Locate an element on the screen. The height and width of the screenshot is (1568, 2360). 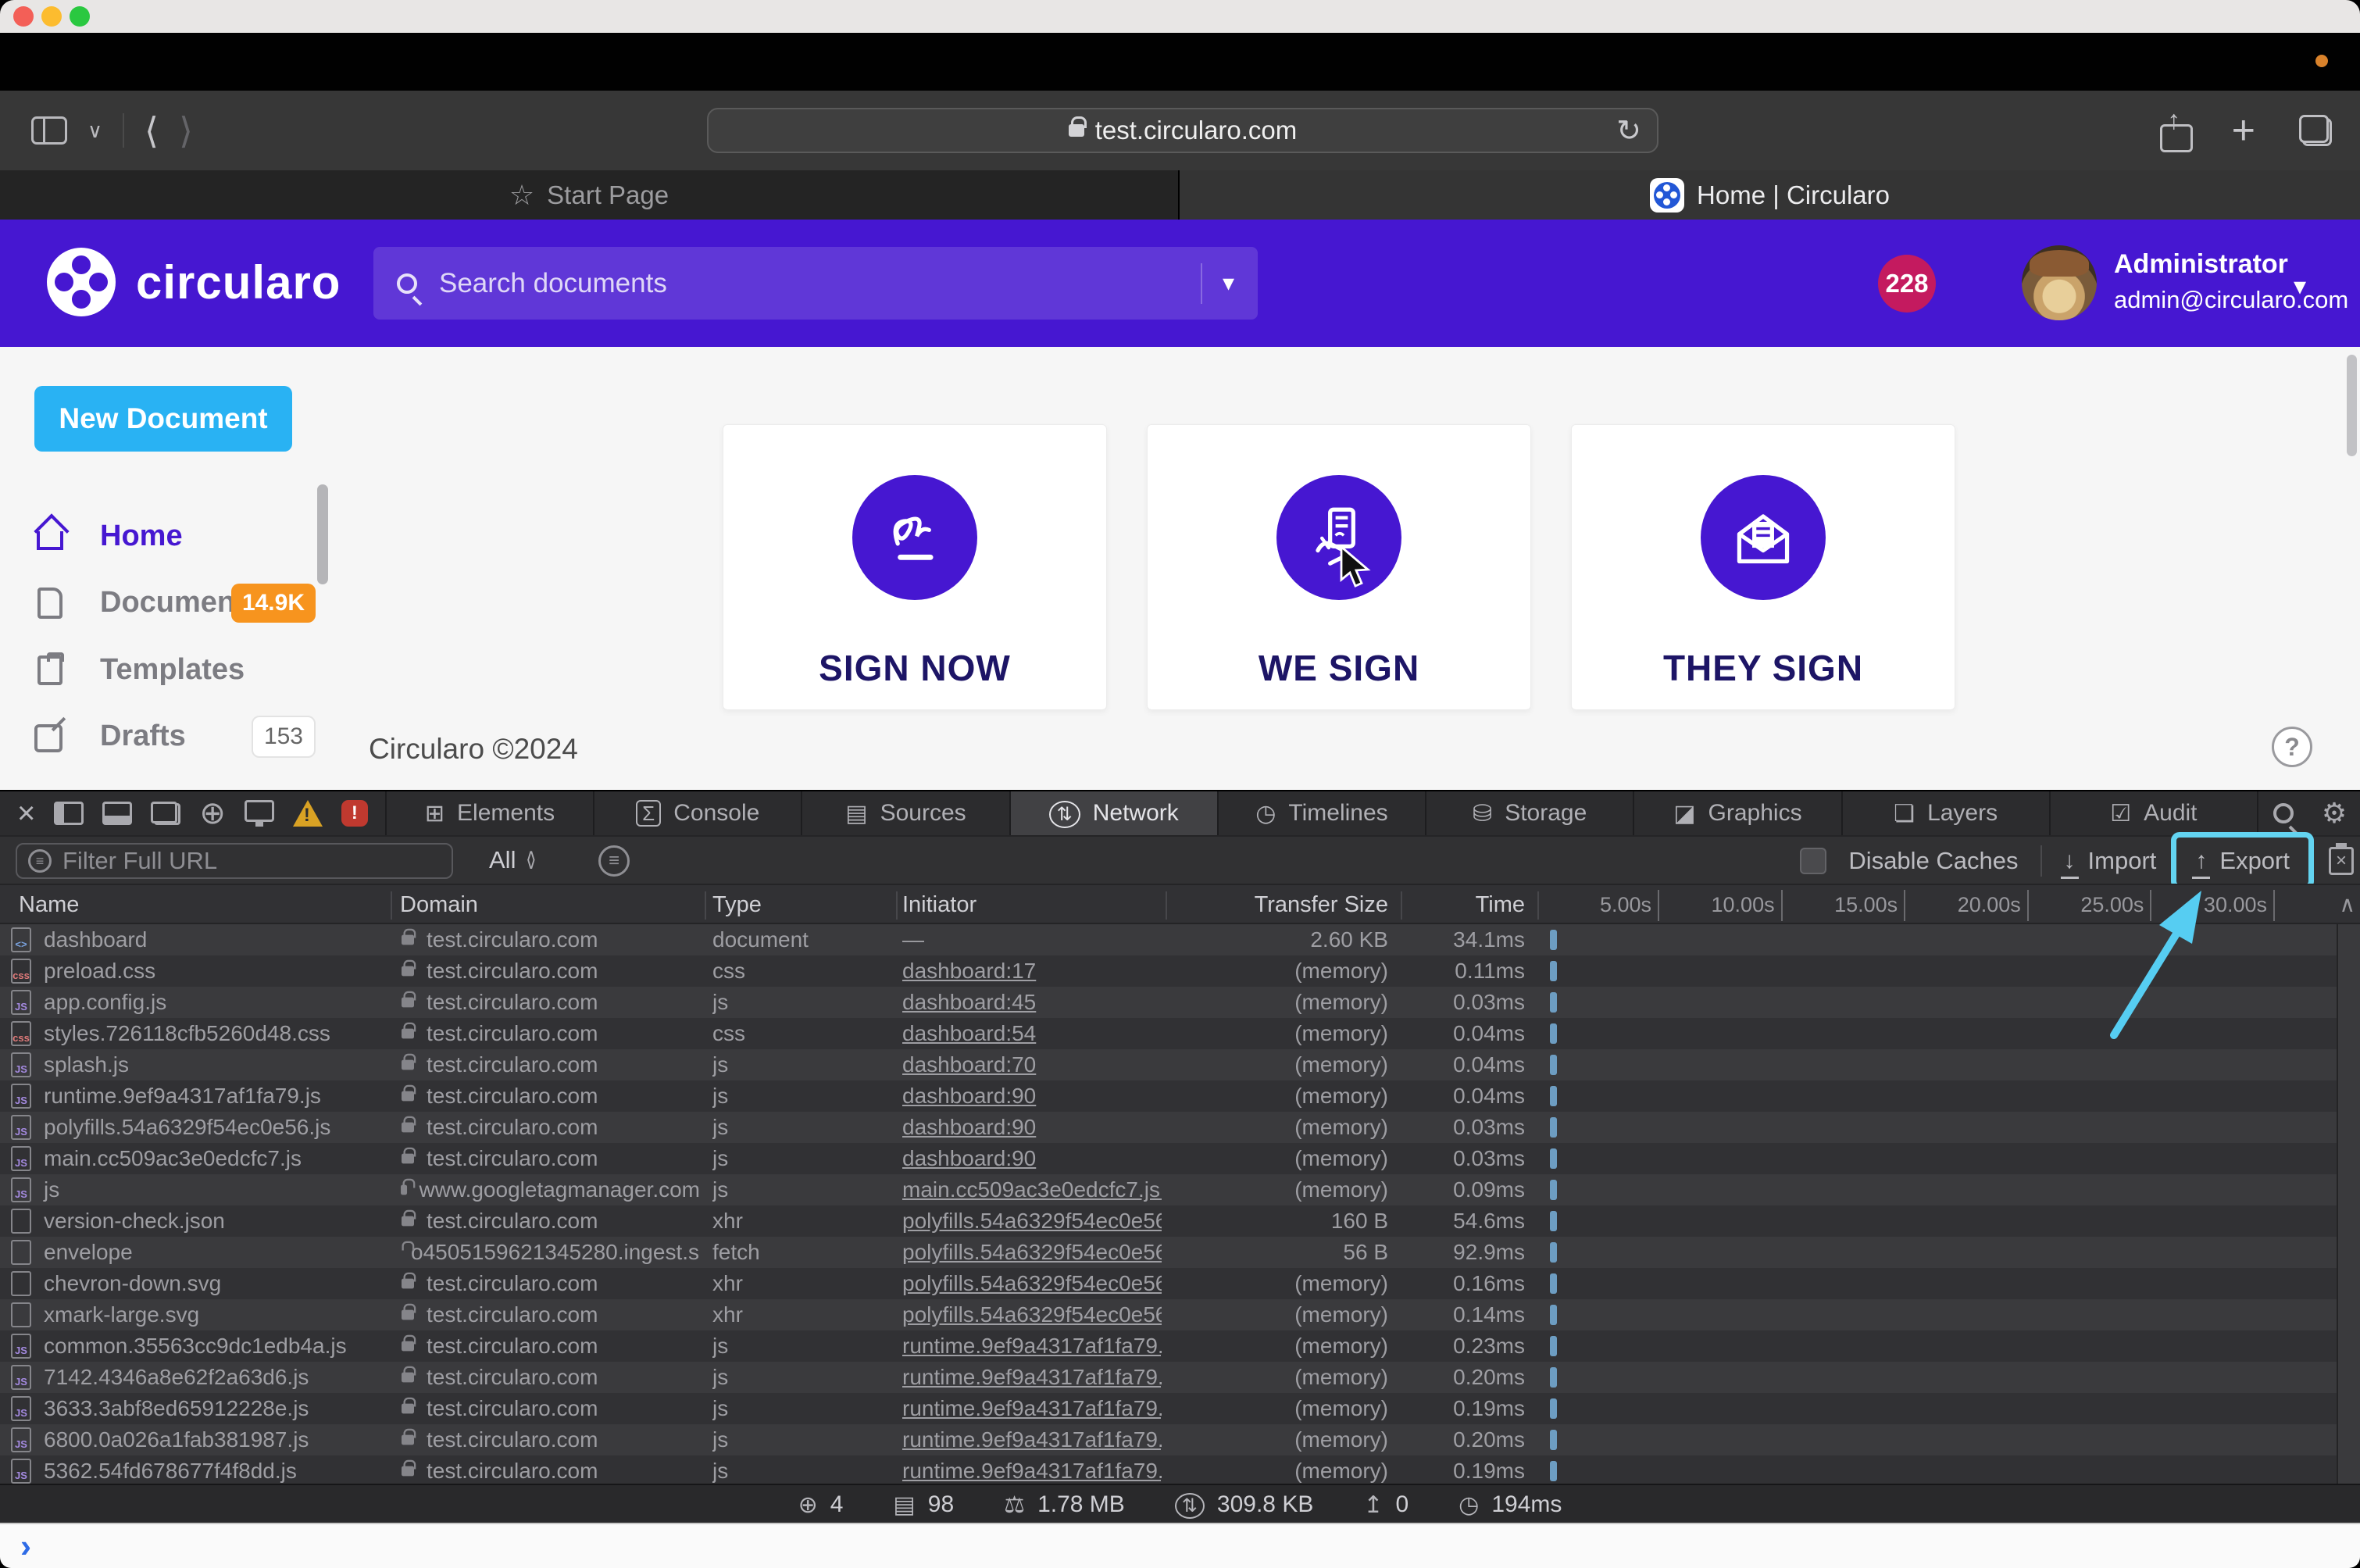
sidebar-item: Home is located at coordinates (175, 536).